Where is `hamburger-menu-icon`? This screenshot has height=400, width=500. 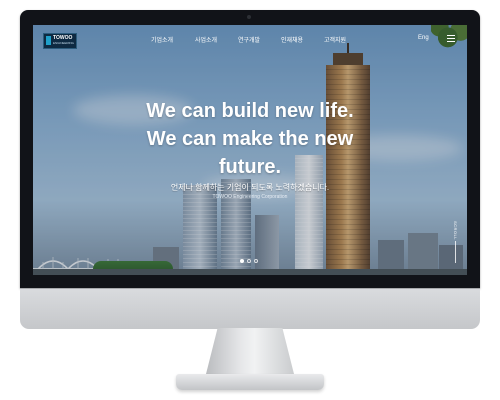 hamburger-menu-icon is located at coordinates (451, 38).